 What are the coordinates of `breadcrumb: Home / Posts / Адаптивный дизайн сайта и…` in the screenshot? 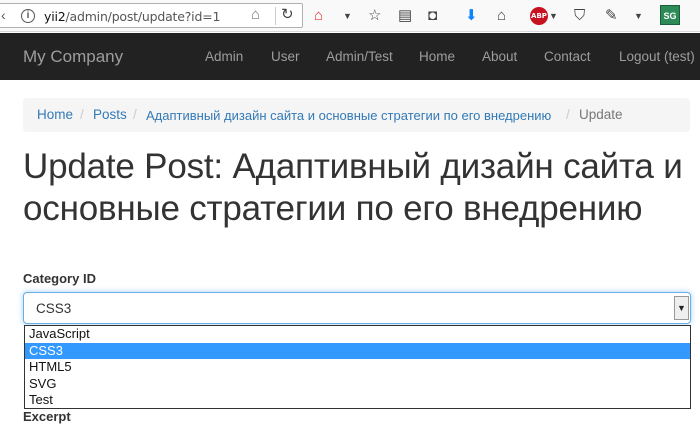 It's located at (356, 115).